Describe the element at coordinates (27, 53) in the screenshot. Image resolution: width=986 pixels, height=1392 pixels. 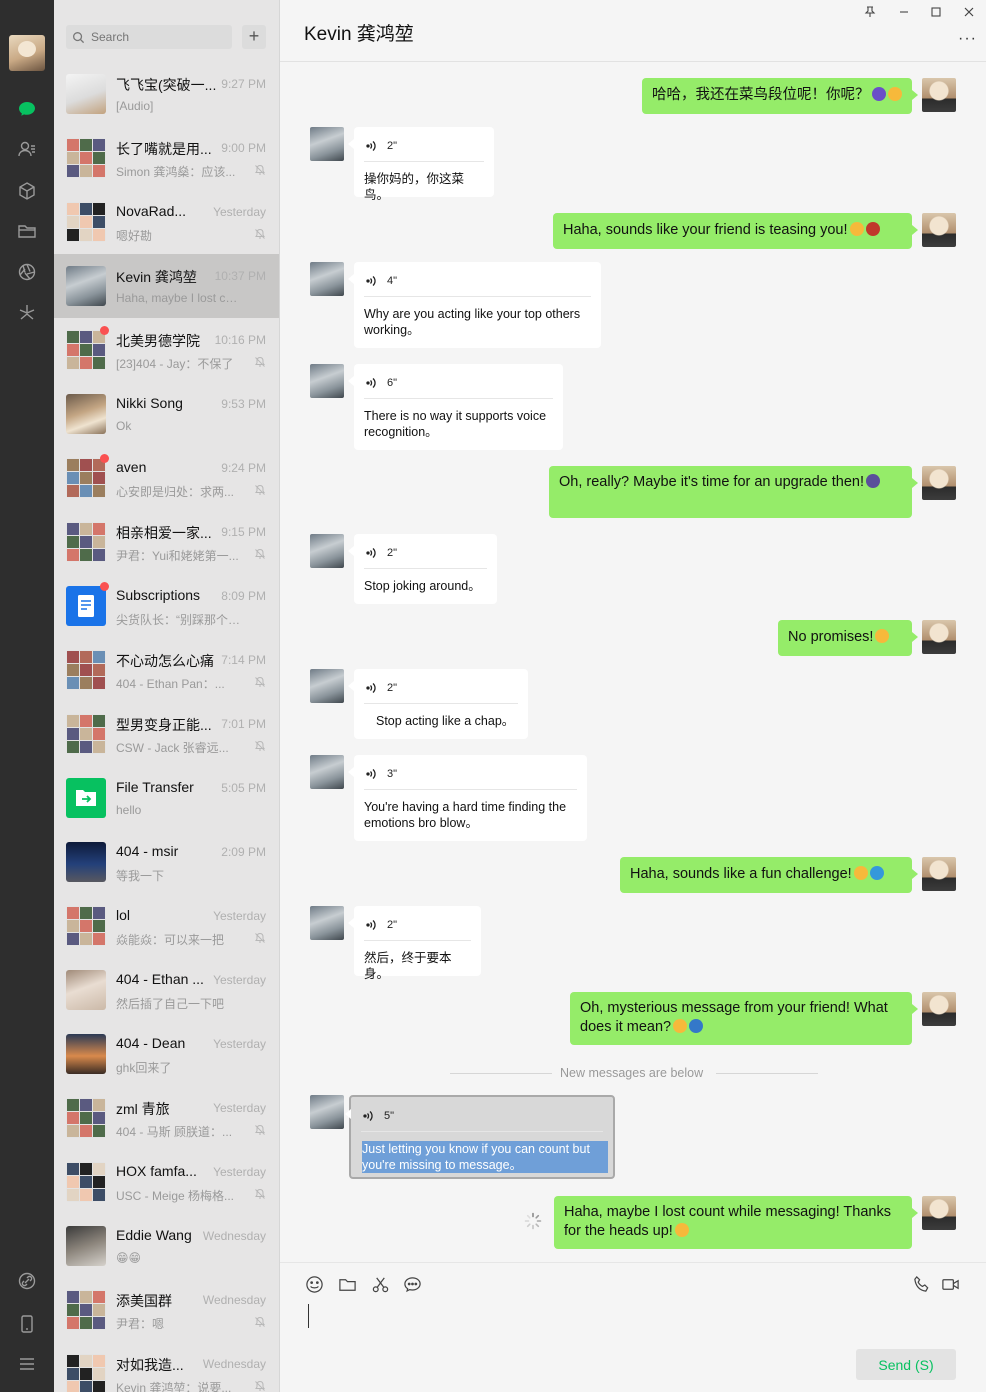
I see `user-avatar` at that location.